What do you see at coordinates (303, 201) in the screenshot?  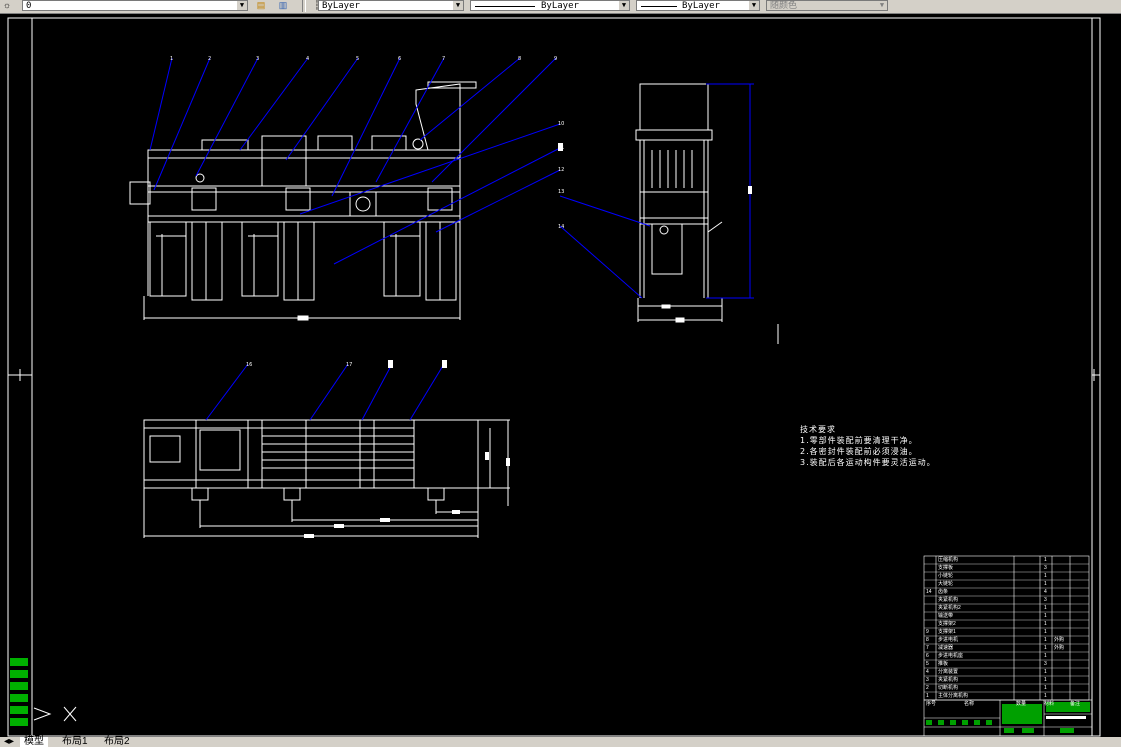 I see `front-view` at bounding box center [303, 201].